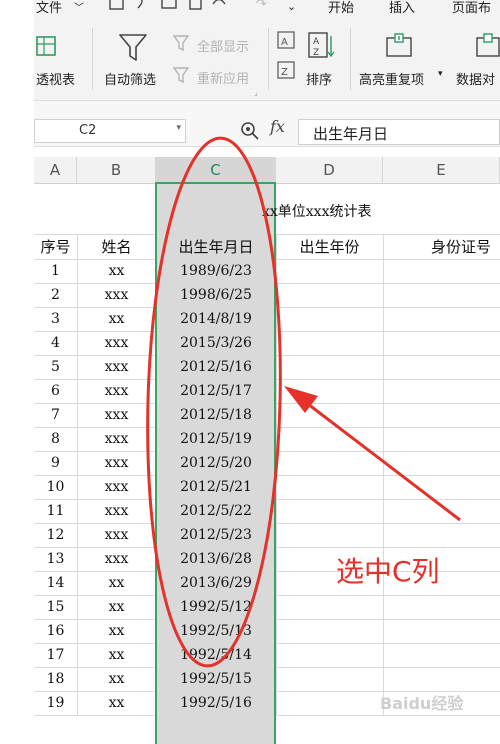  What do you see at coordinates (388, 571) in the screenshot?
I see `annotation-label: 选中C列` at bounding box center [388, 571].